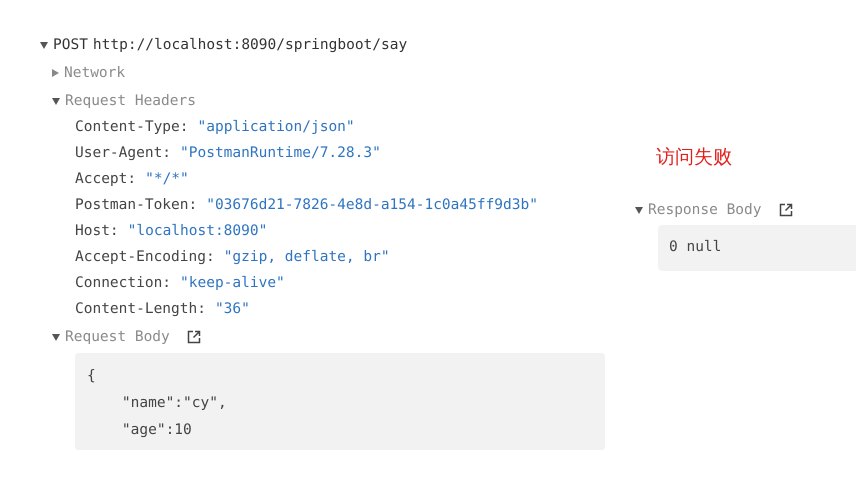 The height and width of the screenshot is (479, 856). What do you see at coordinates (70, 45) in the screenshot?
I see `request-method: POST` at bounding box center [70, 45].